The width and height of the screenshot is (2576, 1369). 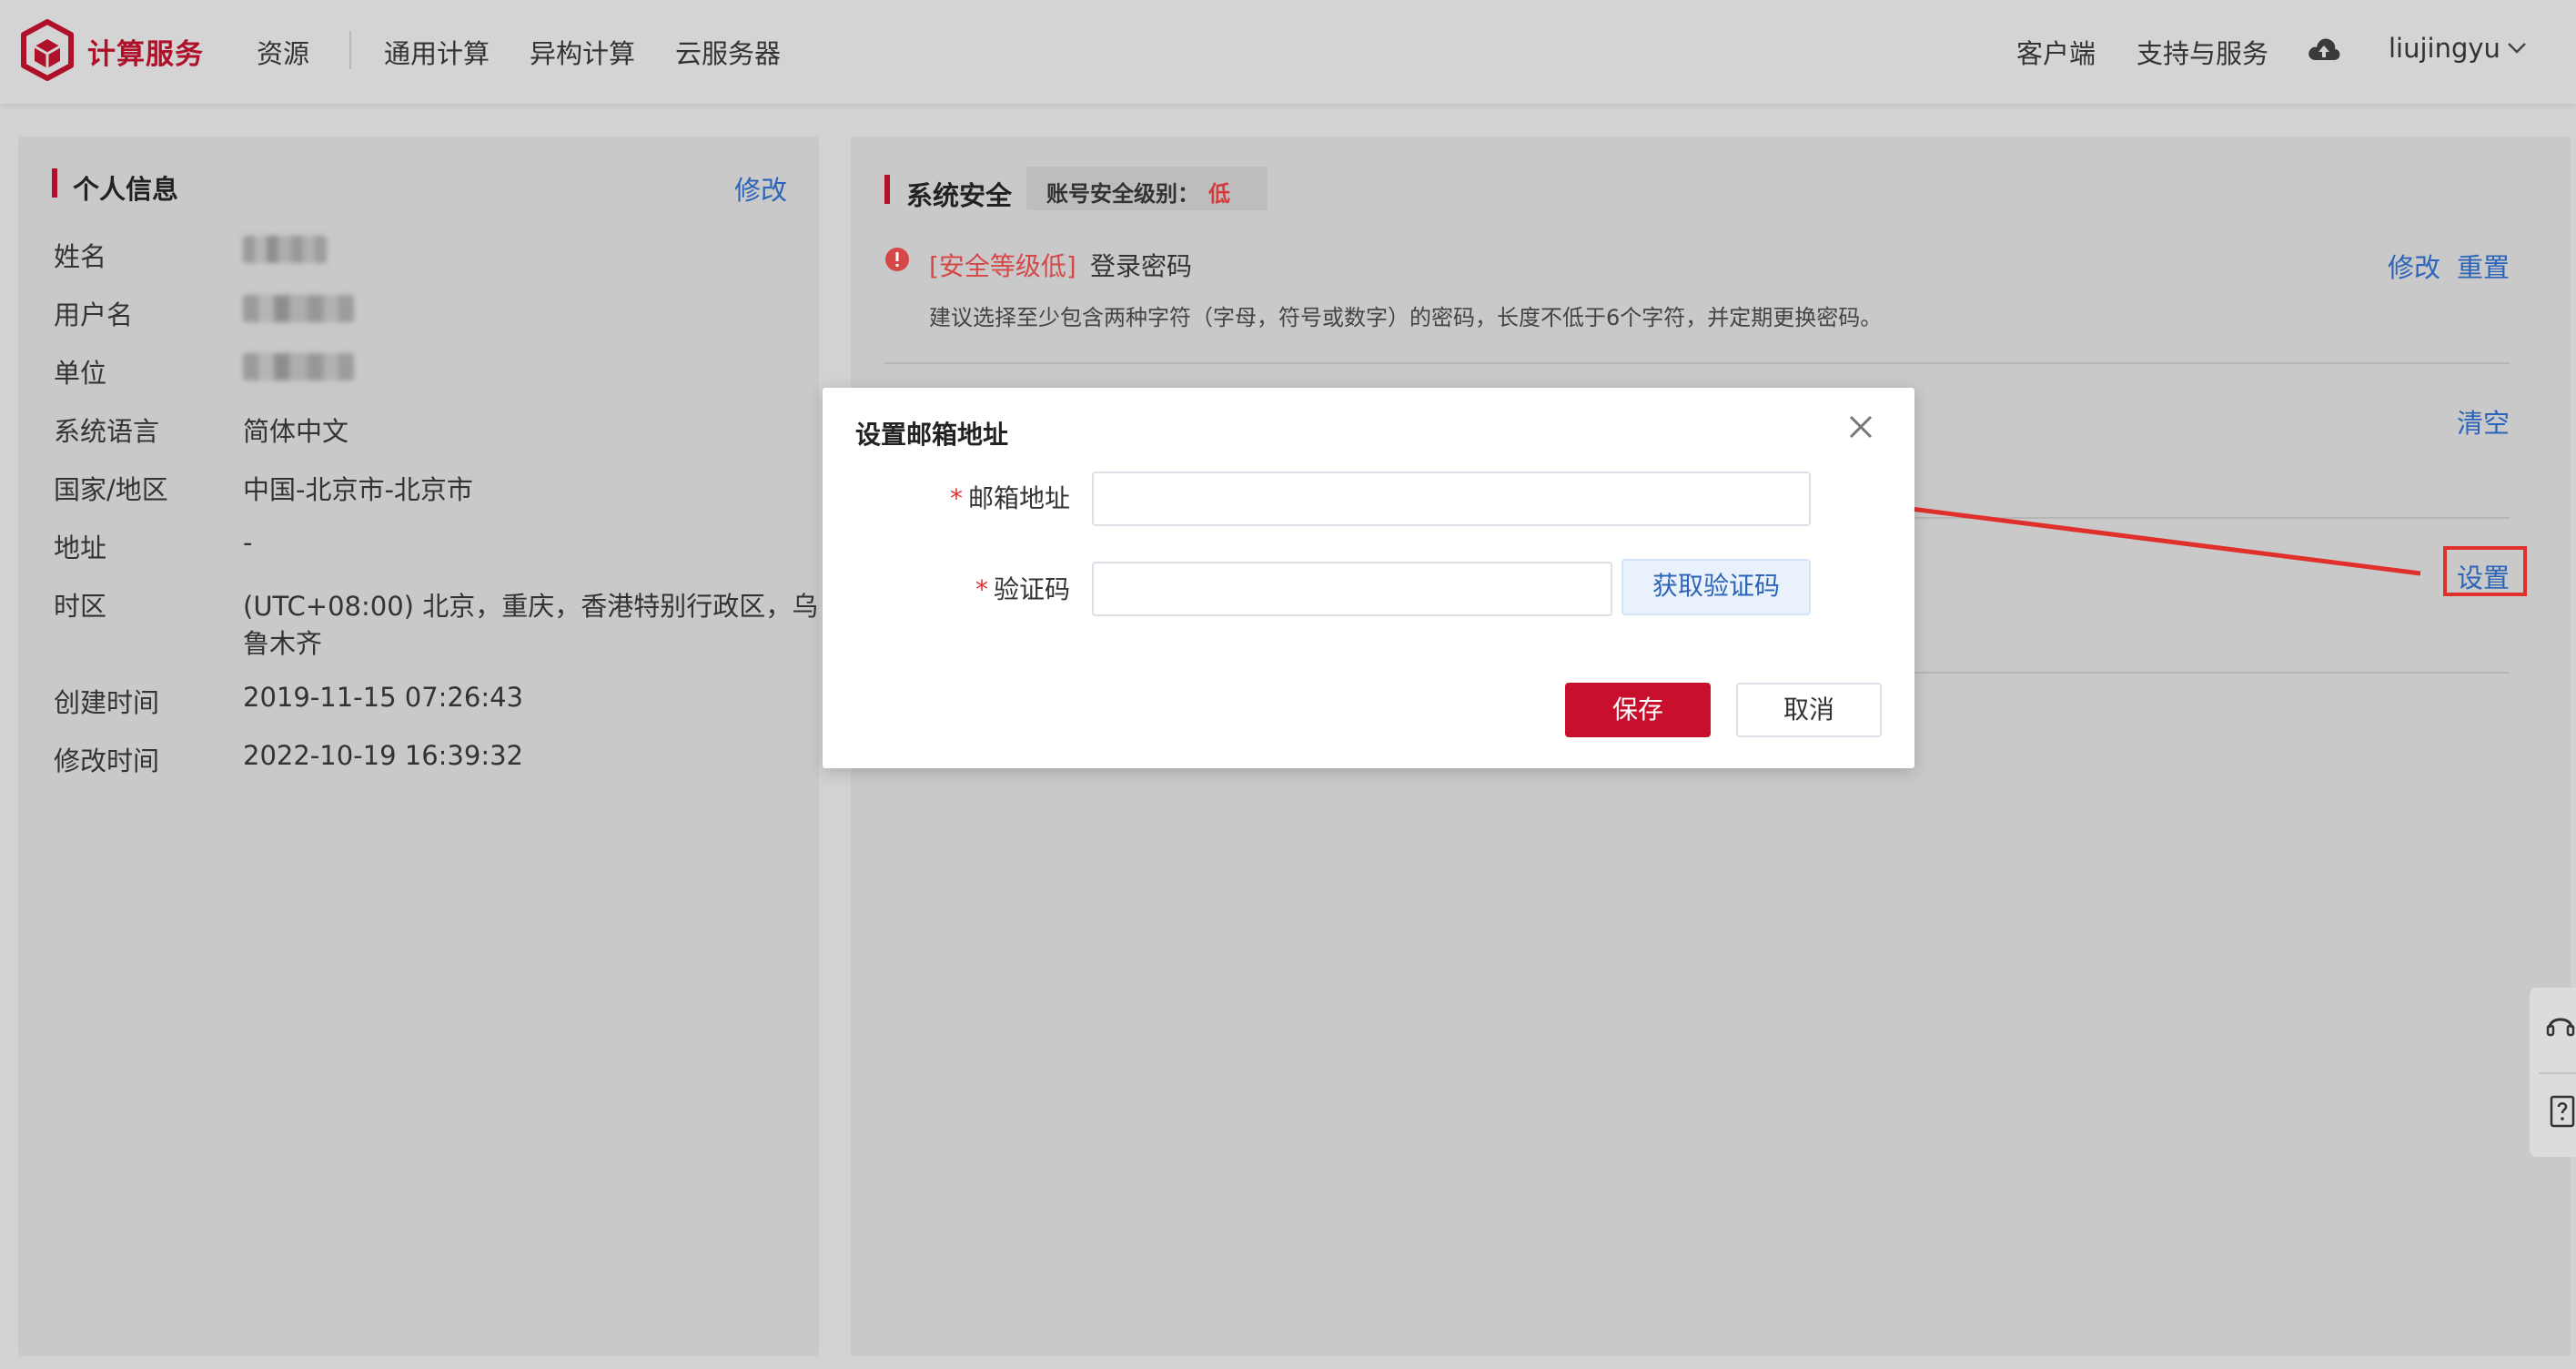 I want to click on set-email-dialog: 设置邮箱地址 * 邮箱地址 * 验证码 获取验证码 保存 取消, so click(x=1368, y=578).